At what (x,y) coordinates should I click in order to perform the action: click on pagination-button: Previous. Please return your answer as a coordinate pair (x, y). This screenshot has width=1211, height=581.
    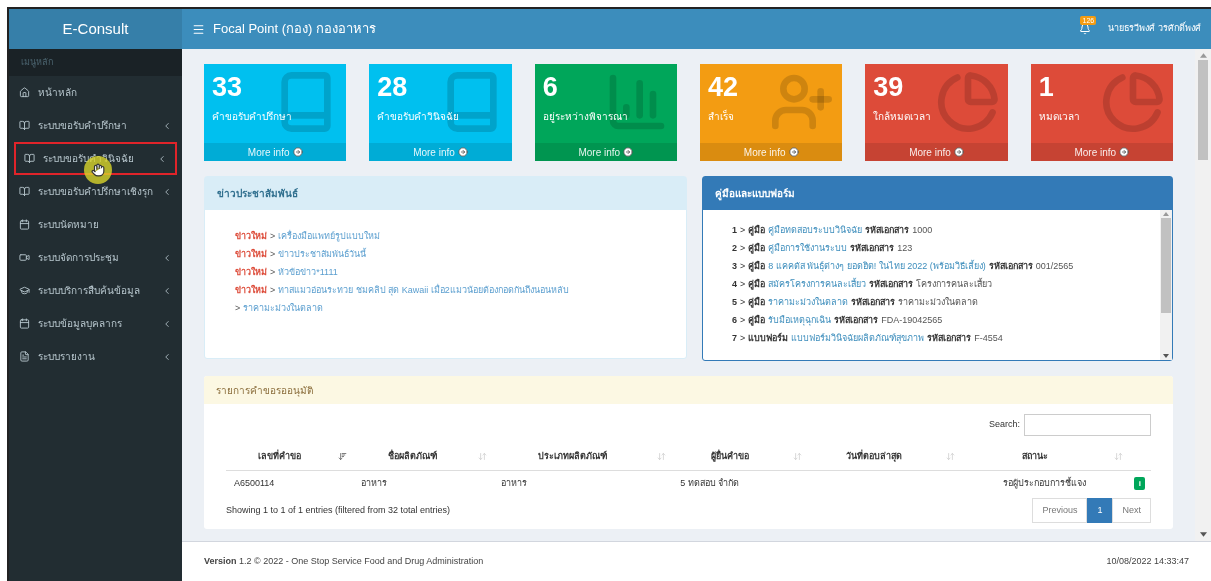
    Looking at the image, I should click on (1060, 510).